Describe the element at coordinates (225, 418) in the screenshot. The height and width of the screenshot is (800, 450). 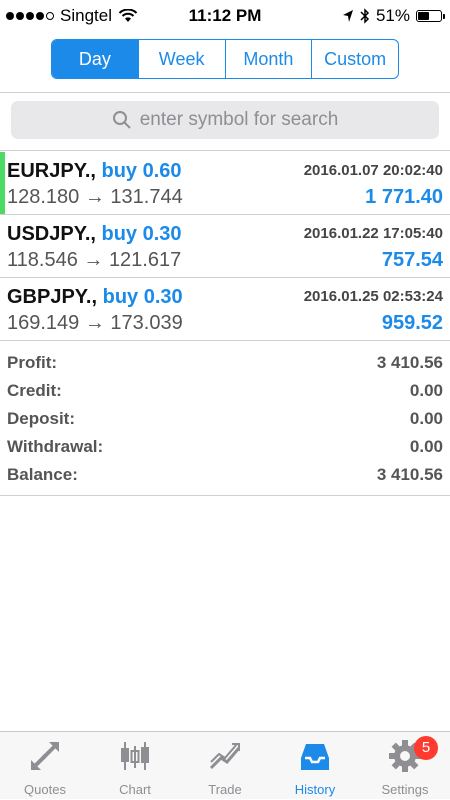
I see `summary-row-deposit: Deposit: 0.00` at that location.